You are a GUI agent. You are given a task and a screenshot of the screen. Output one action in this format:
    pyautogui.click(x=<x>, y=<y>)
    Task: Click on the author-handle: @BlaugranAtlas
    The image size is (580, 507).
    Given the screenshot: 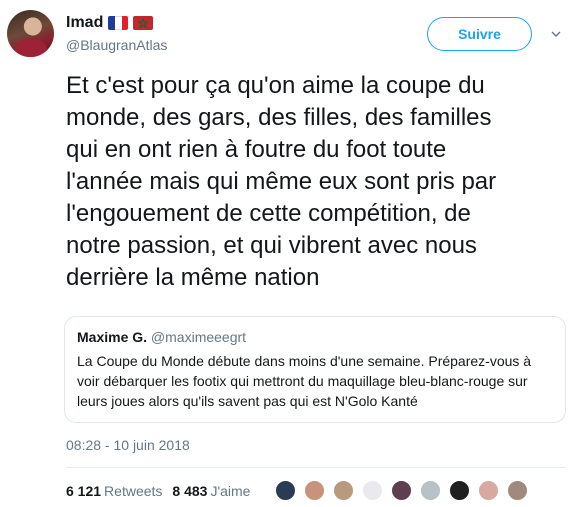 What is the action you would take?
    pyautogui.click(x=116, y=45)
    